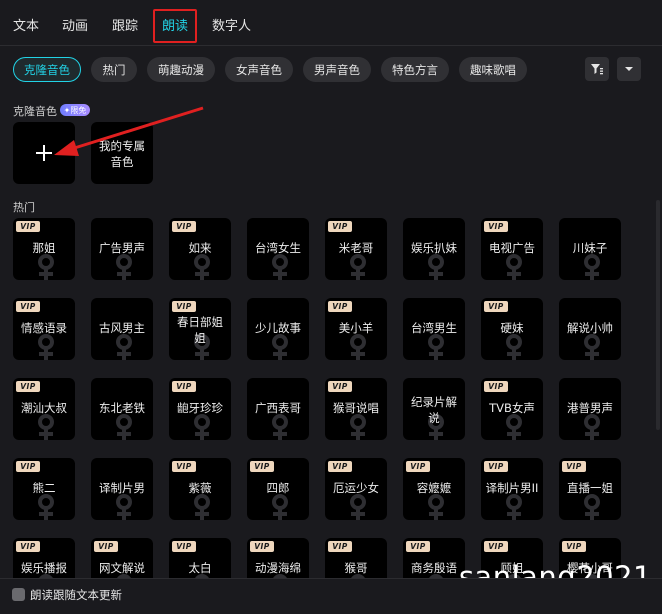  I want to click on voice-name: 厄运少女, so click(356, 488).